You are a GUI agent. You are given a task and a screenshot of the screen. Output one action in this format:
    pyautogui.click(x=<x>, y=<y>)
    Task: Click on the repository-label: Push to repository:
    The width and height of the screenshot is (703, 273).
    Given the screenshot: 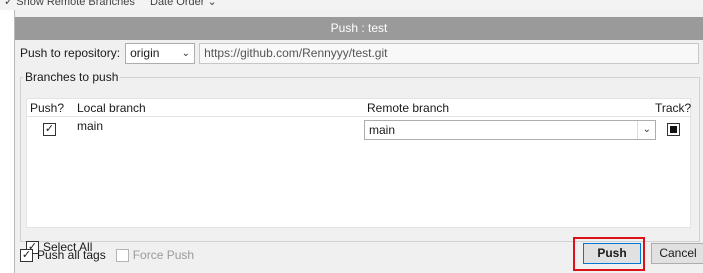 What is the action you would take?
    pyautogui.click(x=70, y=53)
    